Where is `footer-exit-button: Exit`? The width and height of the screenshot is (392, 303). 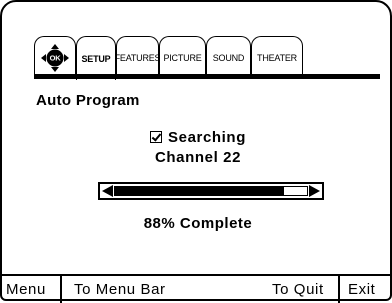 footer-exit-button: Exit is located at coordinates (365, 289).